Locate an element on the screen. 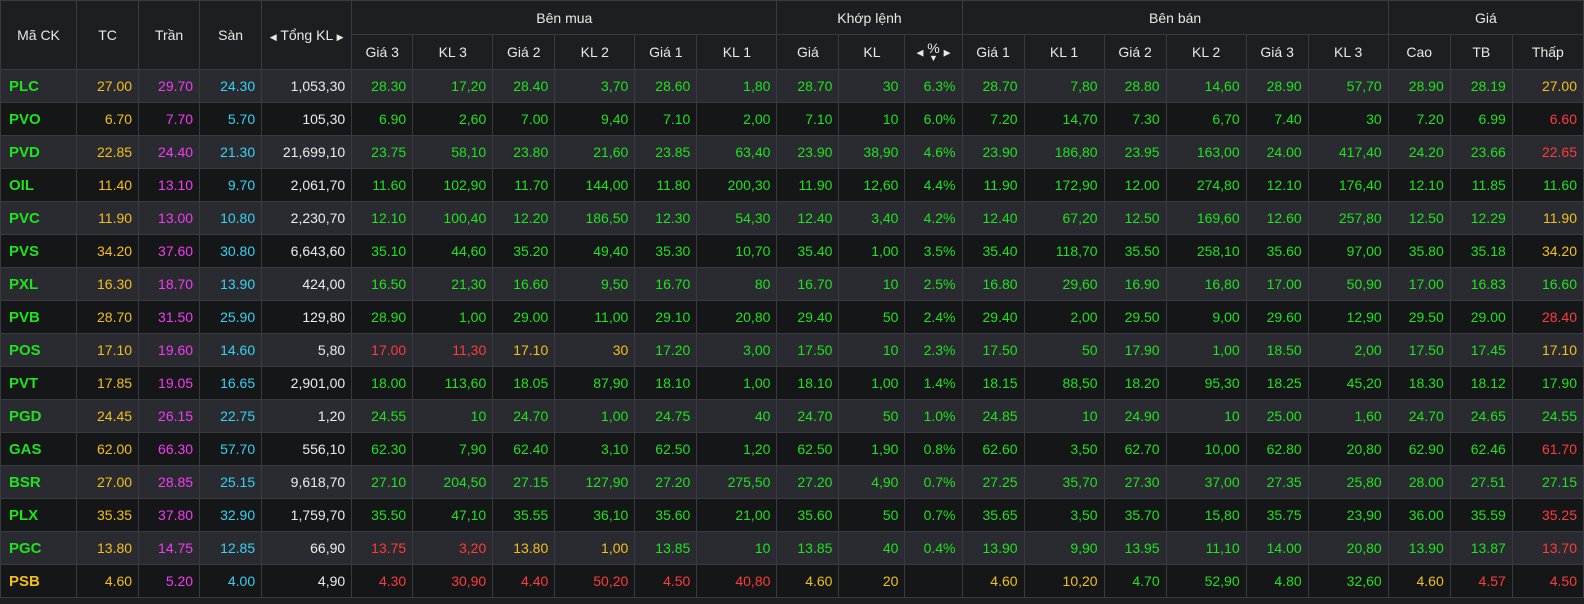 Image resolution: width=1584 pixels, height=604 pixels. low-price-cell: 24.55 is located at coordinates (1547, 416).